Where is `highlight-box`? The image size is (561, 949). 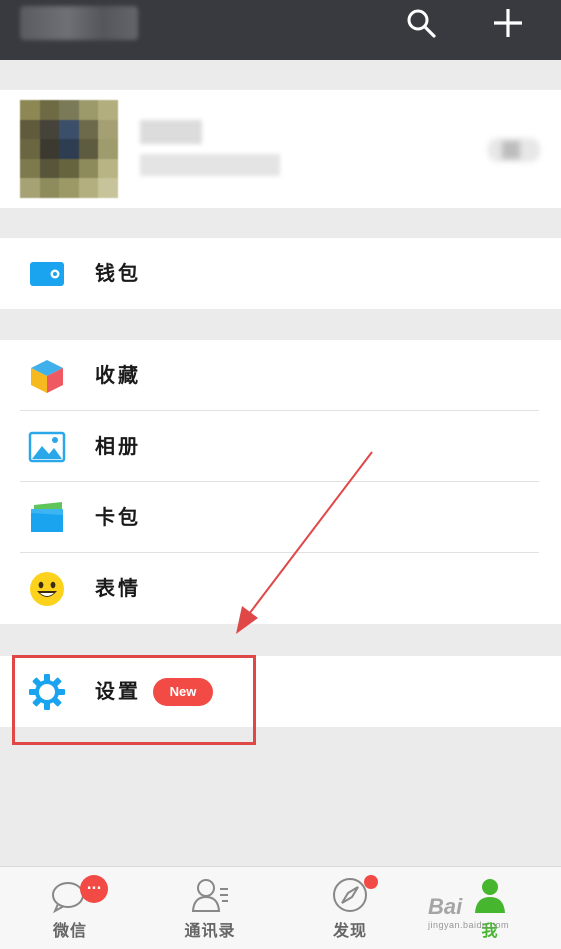 highlight-box is located at coordinates (134, 700).